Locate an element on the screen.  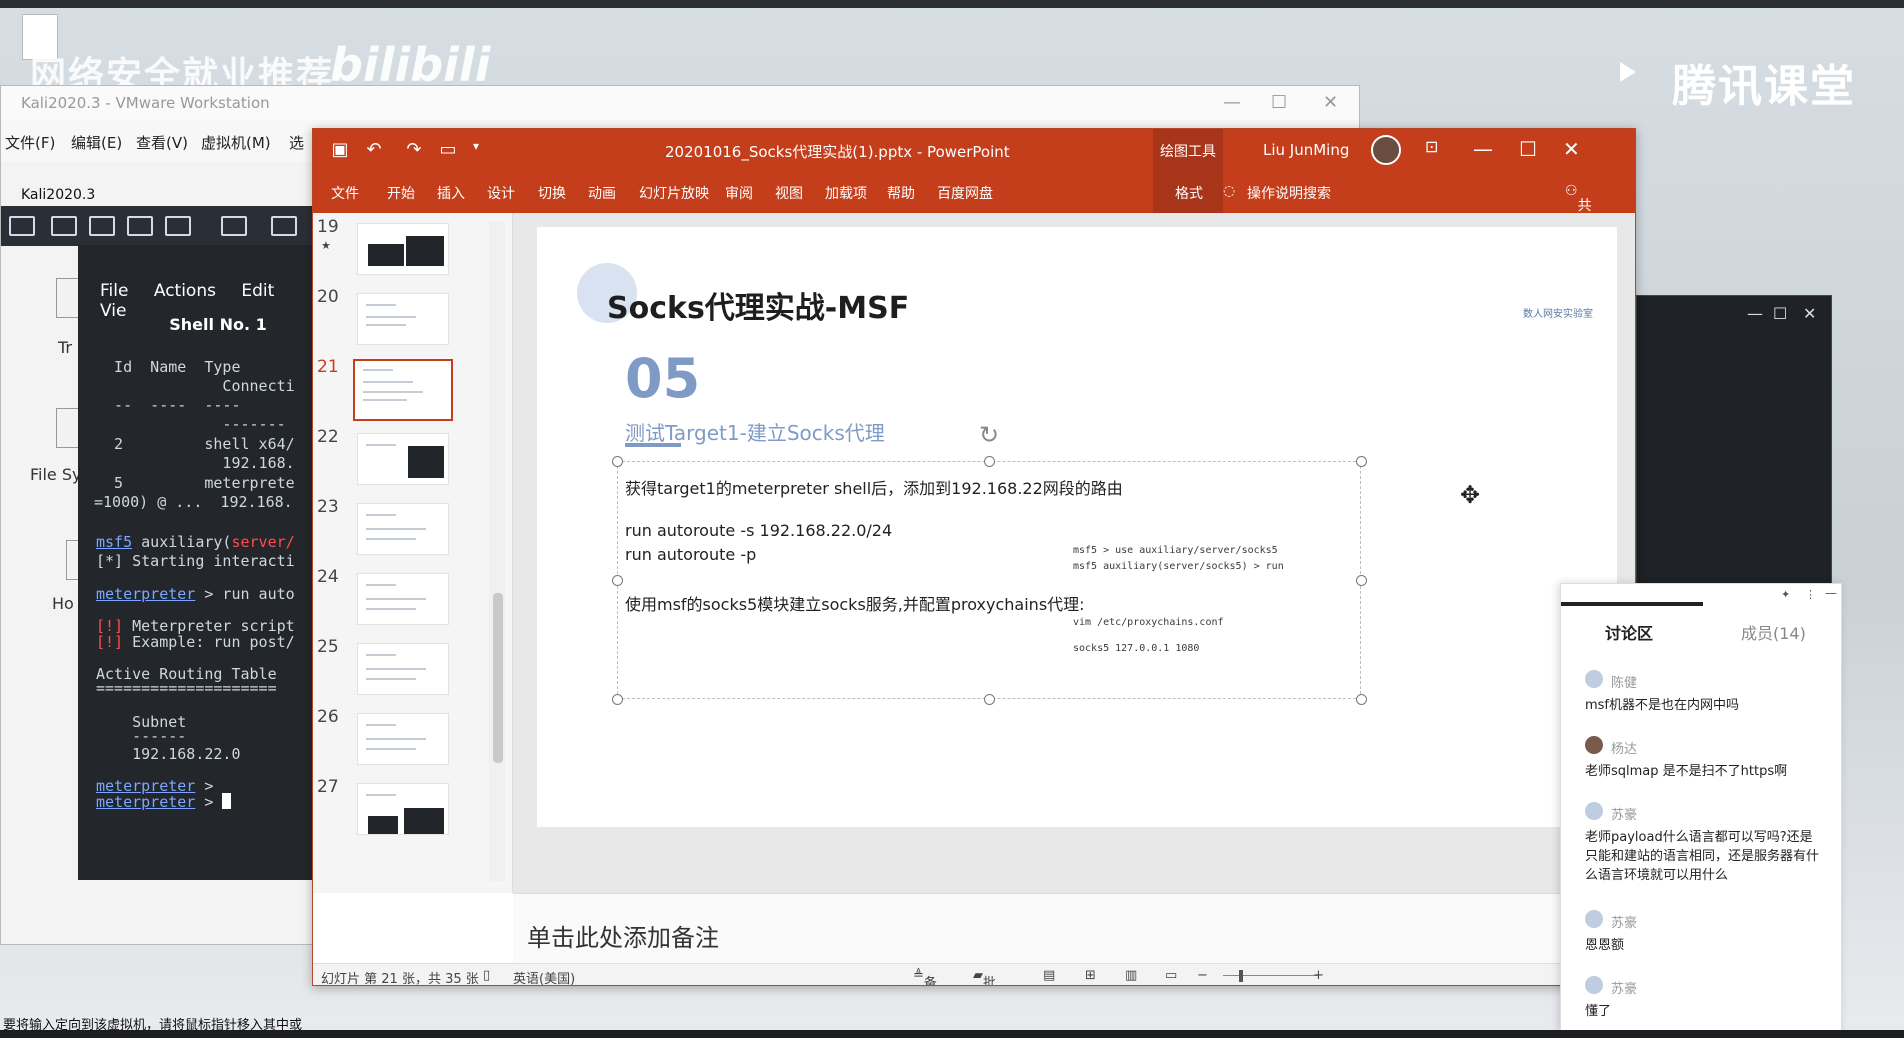
thumb-number: 23 is located at coordinates (328, 507).